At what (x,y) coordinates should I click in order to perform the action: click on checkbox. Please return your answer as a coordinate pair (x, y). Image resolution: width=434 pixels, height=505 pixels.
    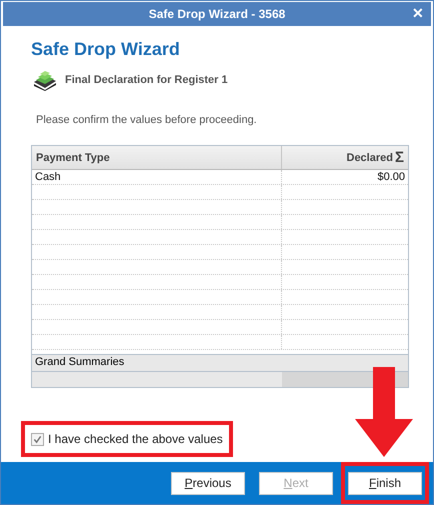
    Looking at the image, I should click on (37, 439).